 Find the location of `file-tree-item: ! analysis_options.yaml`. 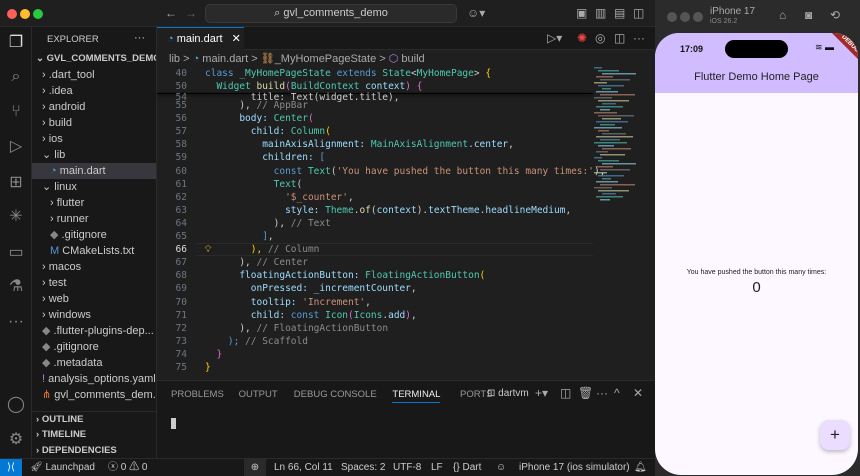

file-tree-item: ! analysis_options.yaml is located at coordinates (94, 379).